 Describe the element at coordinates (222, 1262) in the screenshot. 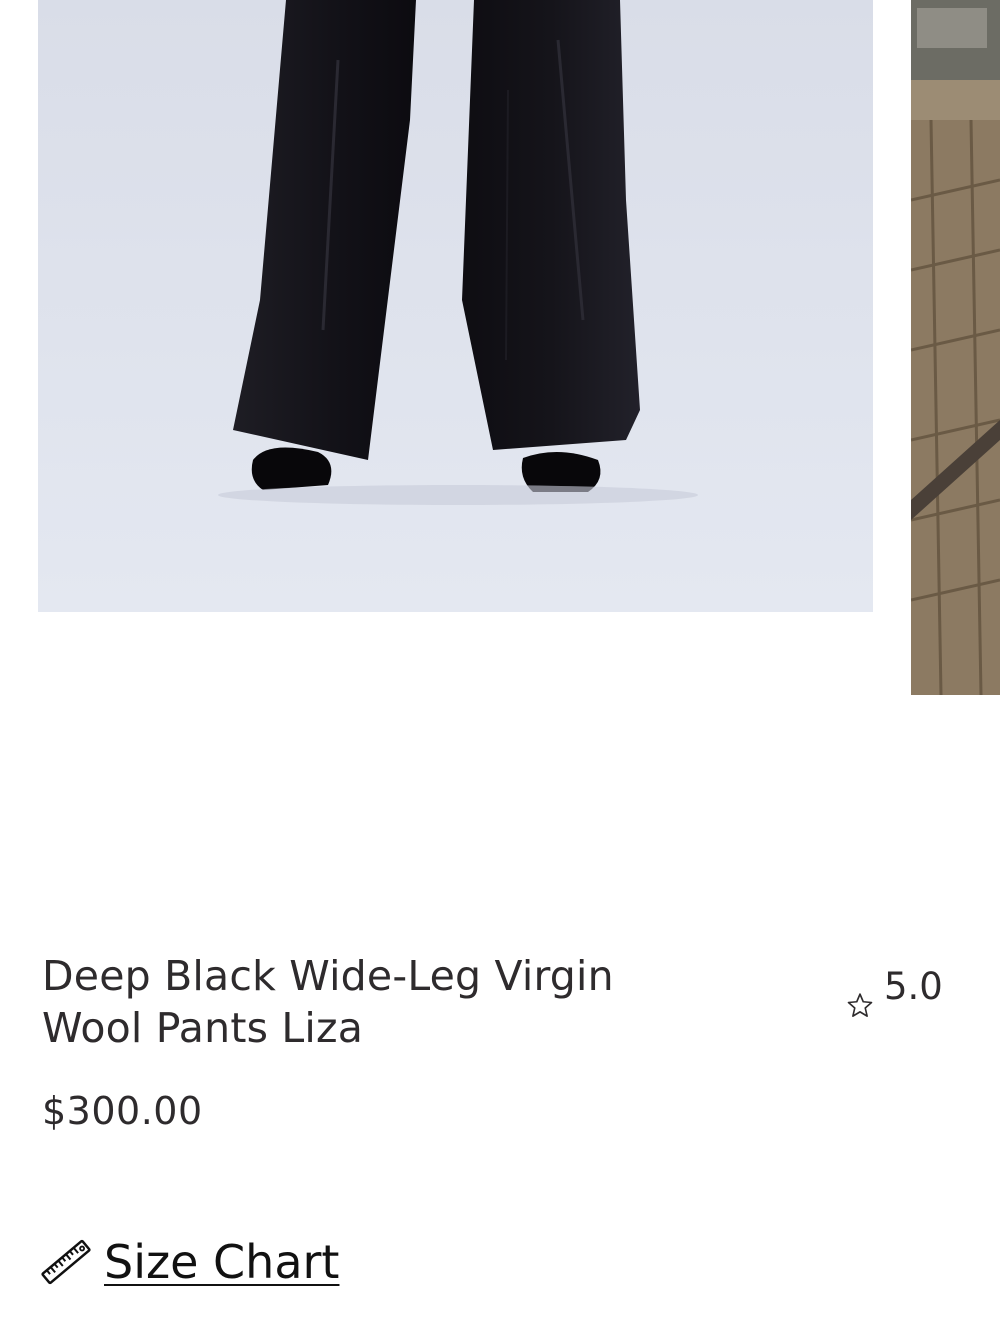

I see `size-chart-label: Size Chart` at that location.